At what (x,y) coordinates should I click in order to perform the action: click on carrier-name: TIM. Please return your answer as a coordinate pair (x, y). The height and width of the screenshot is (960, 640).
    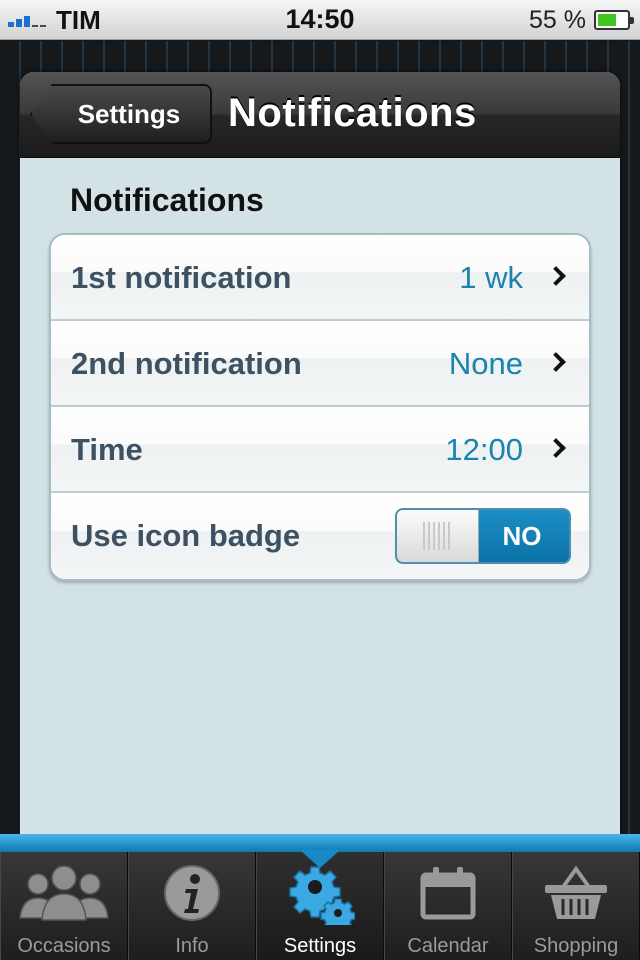
    Looking at the image, I should click on (78, 19).